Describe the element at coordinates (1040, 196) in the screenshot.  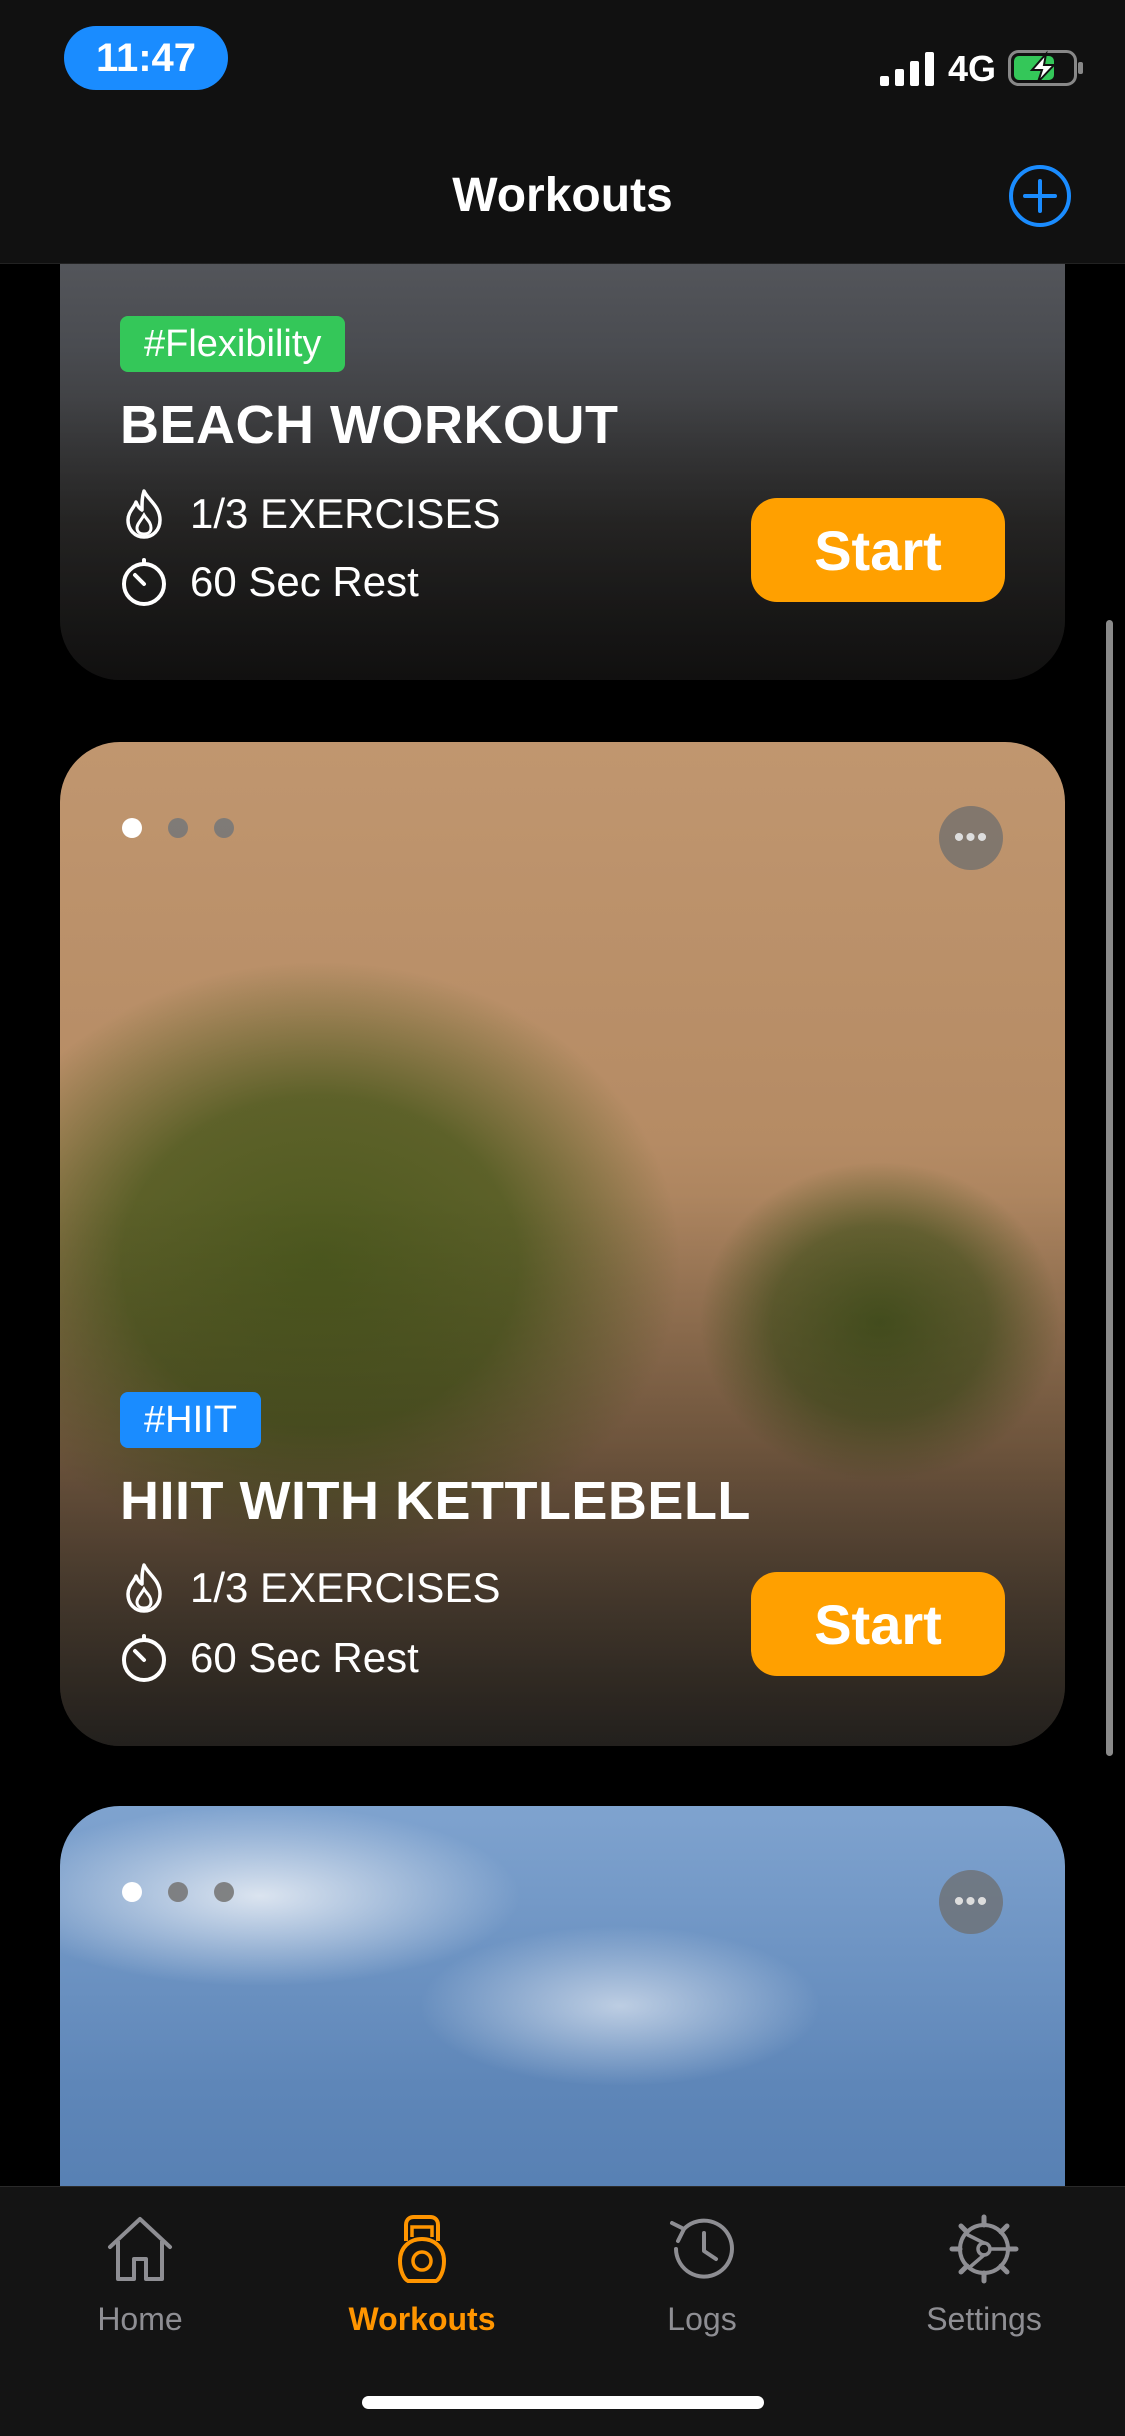
I see `add-workout-button` at that location.